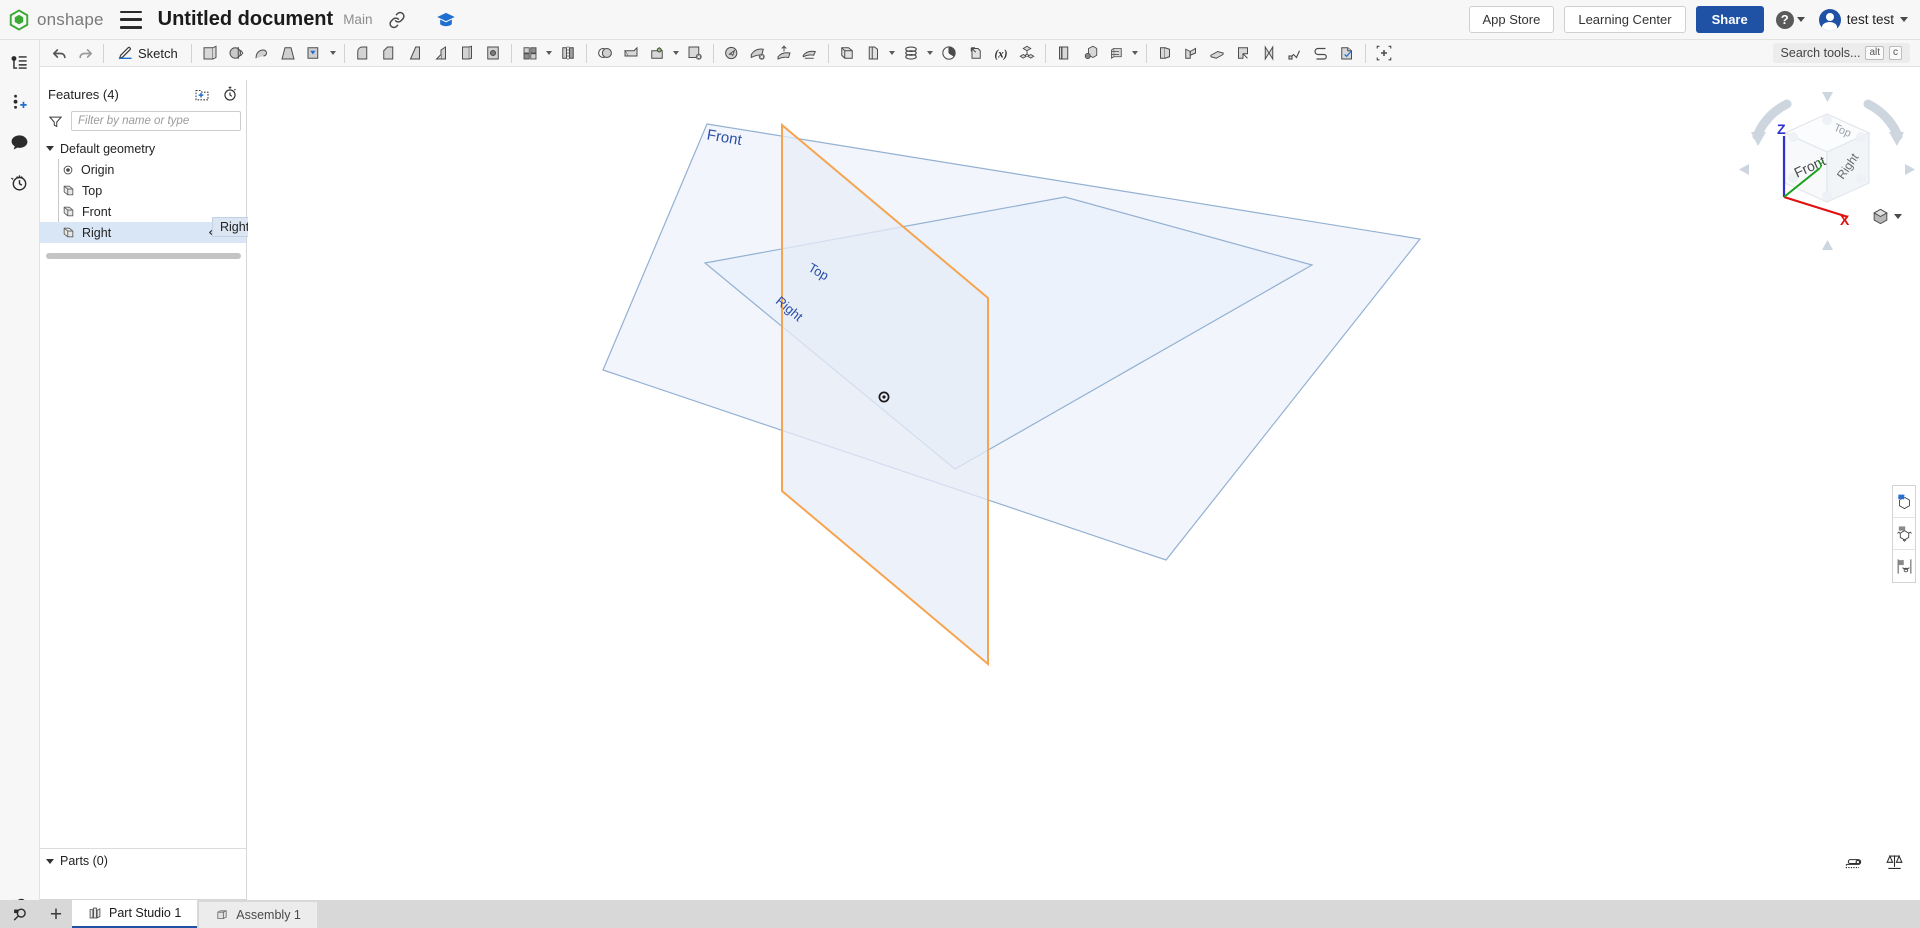  What do you see at coordinates (1191, 53) in the screenshot?
I see `bend-icon` at bounding box center [1191, 53].